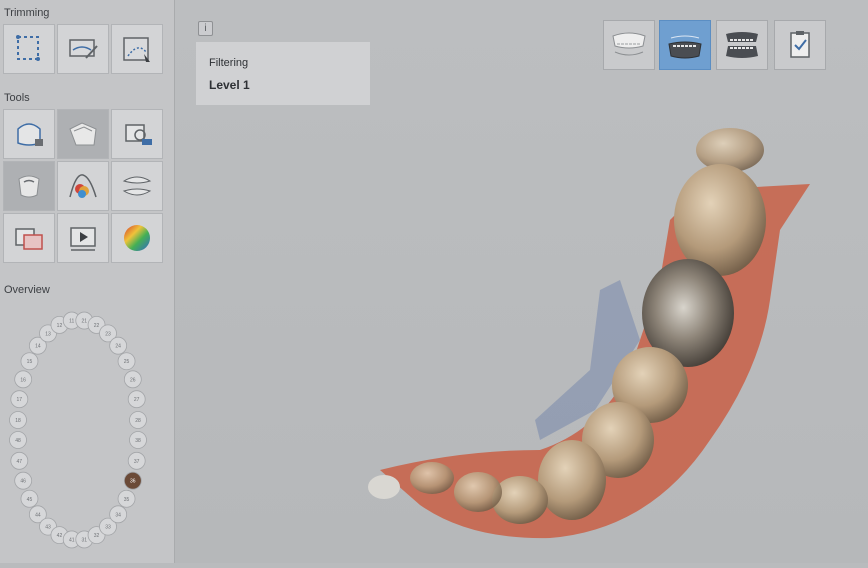 This screenshot has width=868, height=568. I want to click on tooth-26: 26, so click(132, 379).